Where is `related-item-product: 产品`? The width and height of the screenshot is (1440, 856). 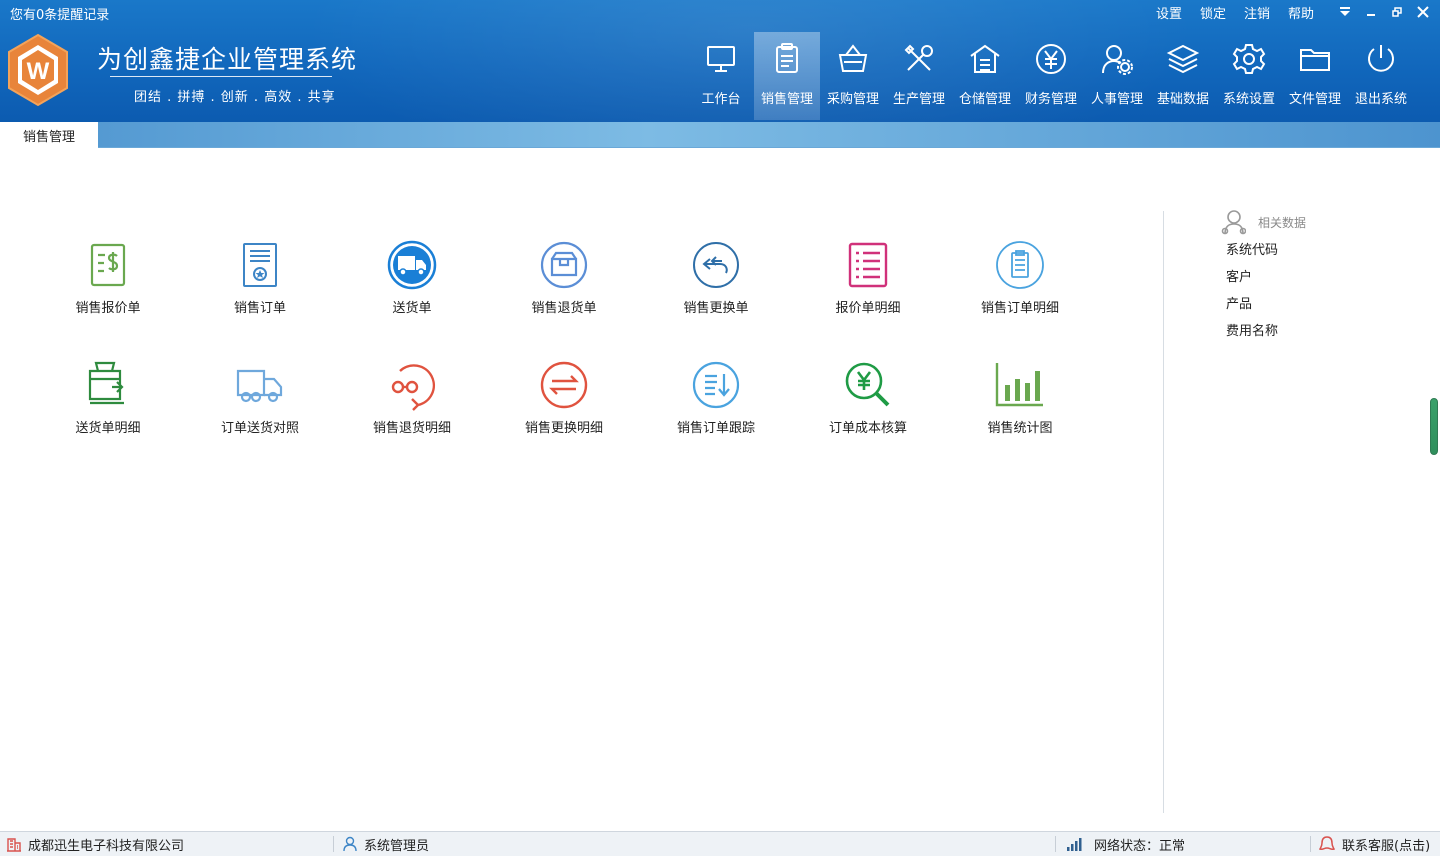
related-item-product: 产品 is located at coordinates (1266, 304).